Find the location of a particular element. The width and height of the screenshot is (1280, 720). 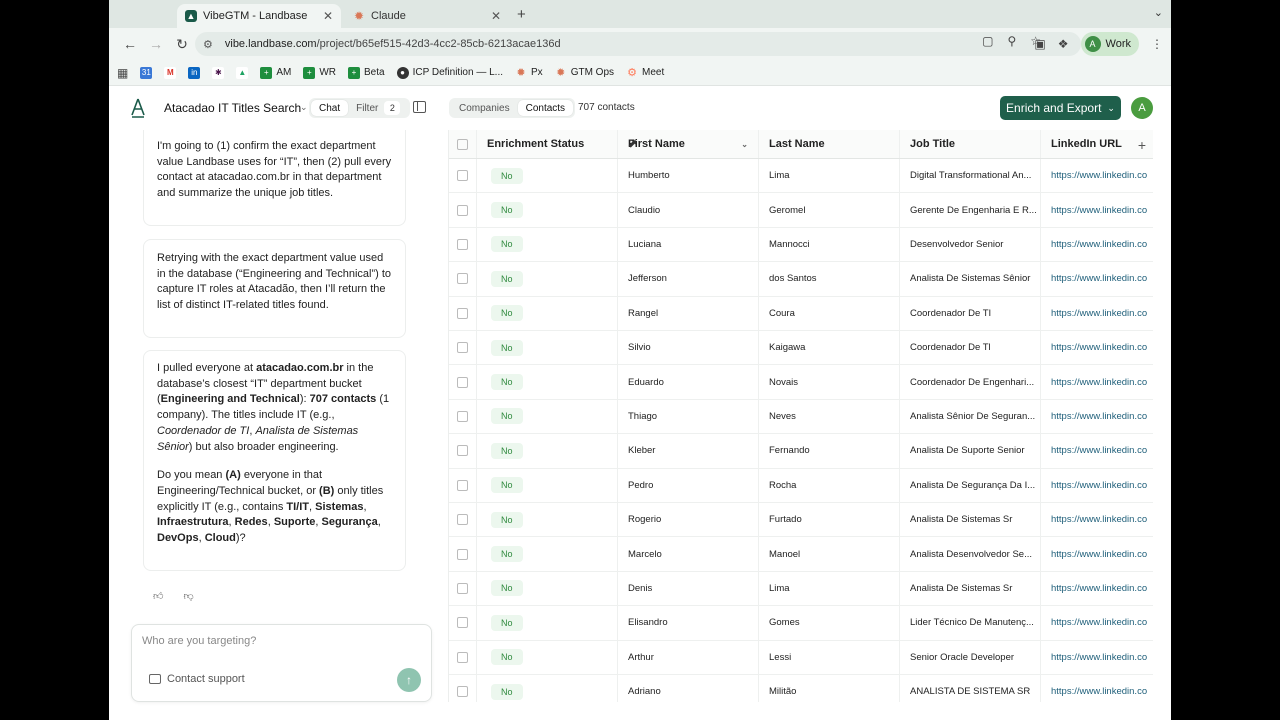

column-header-enrichment-status: Enrichment Status is located at coordinates (547, 144).